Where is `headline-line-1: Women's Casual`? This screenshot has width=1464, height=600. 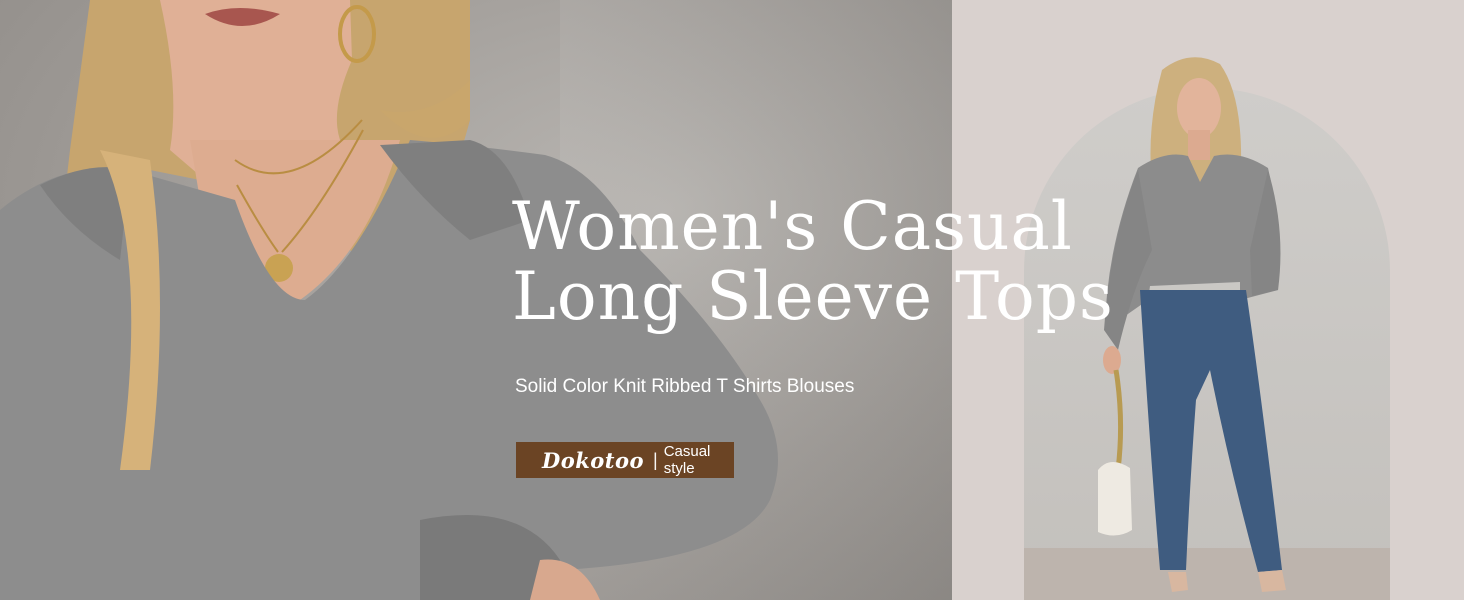 headline-line-1: Women's Casual is located at coordinates (792, 226).